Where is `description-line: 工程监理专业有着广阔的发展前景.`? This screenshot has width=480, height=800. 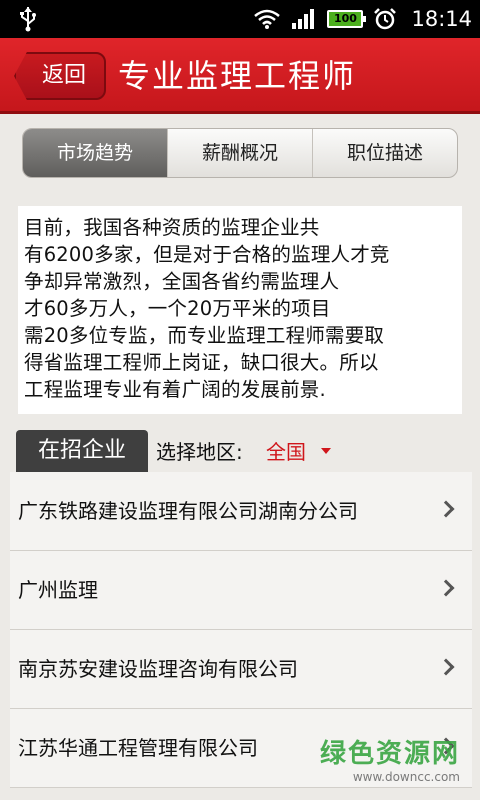 description-line: 工程监理专业有着广阔的发展前景. is located at coordinates (175, 389).